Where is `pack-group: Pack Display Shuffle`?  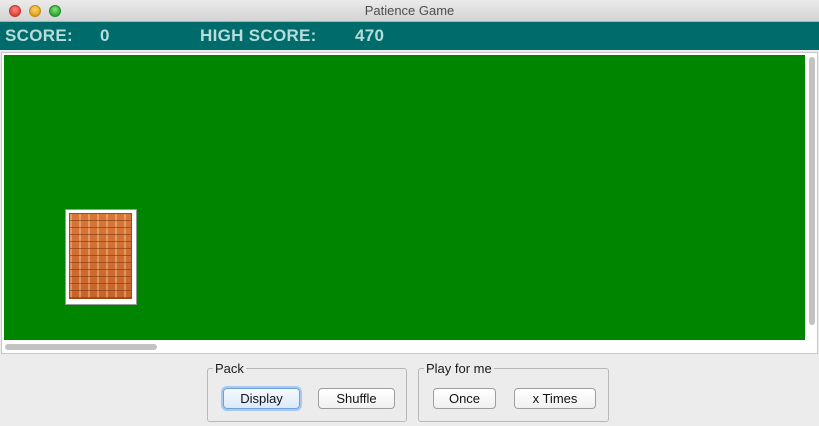
pack-group: Pack Display Shuffle is located at coordinates (307, 391).